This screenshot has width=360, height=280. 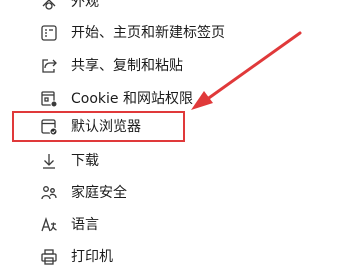 I want to click on menu-item-appearance: 外观, so click(x=188, y=8).